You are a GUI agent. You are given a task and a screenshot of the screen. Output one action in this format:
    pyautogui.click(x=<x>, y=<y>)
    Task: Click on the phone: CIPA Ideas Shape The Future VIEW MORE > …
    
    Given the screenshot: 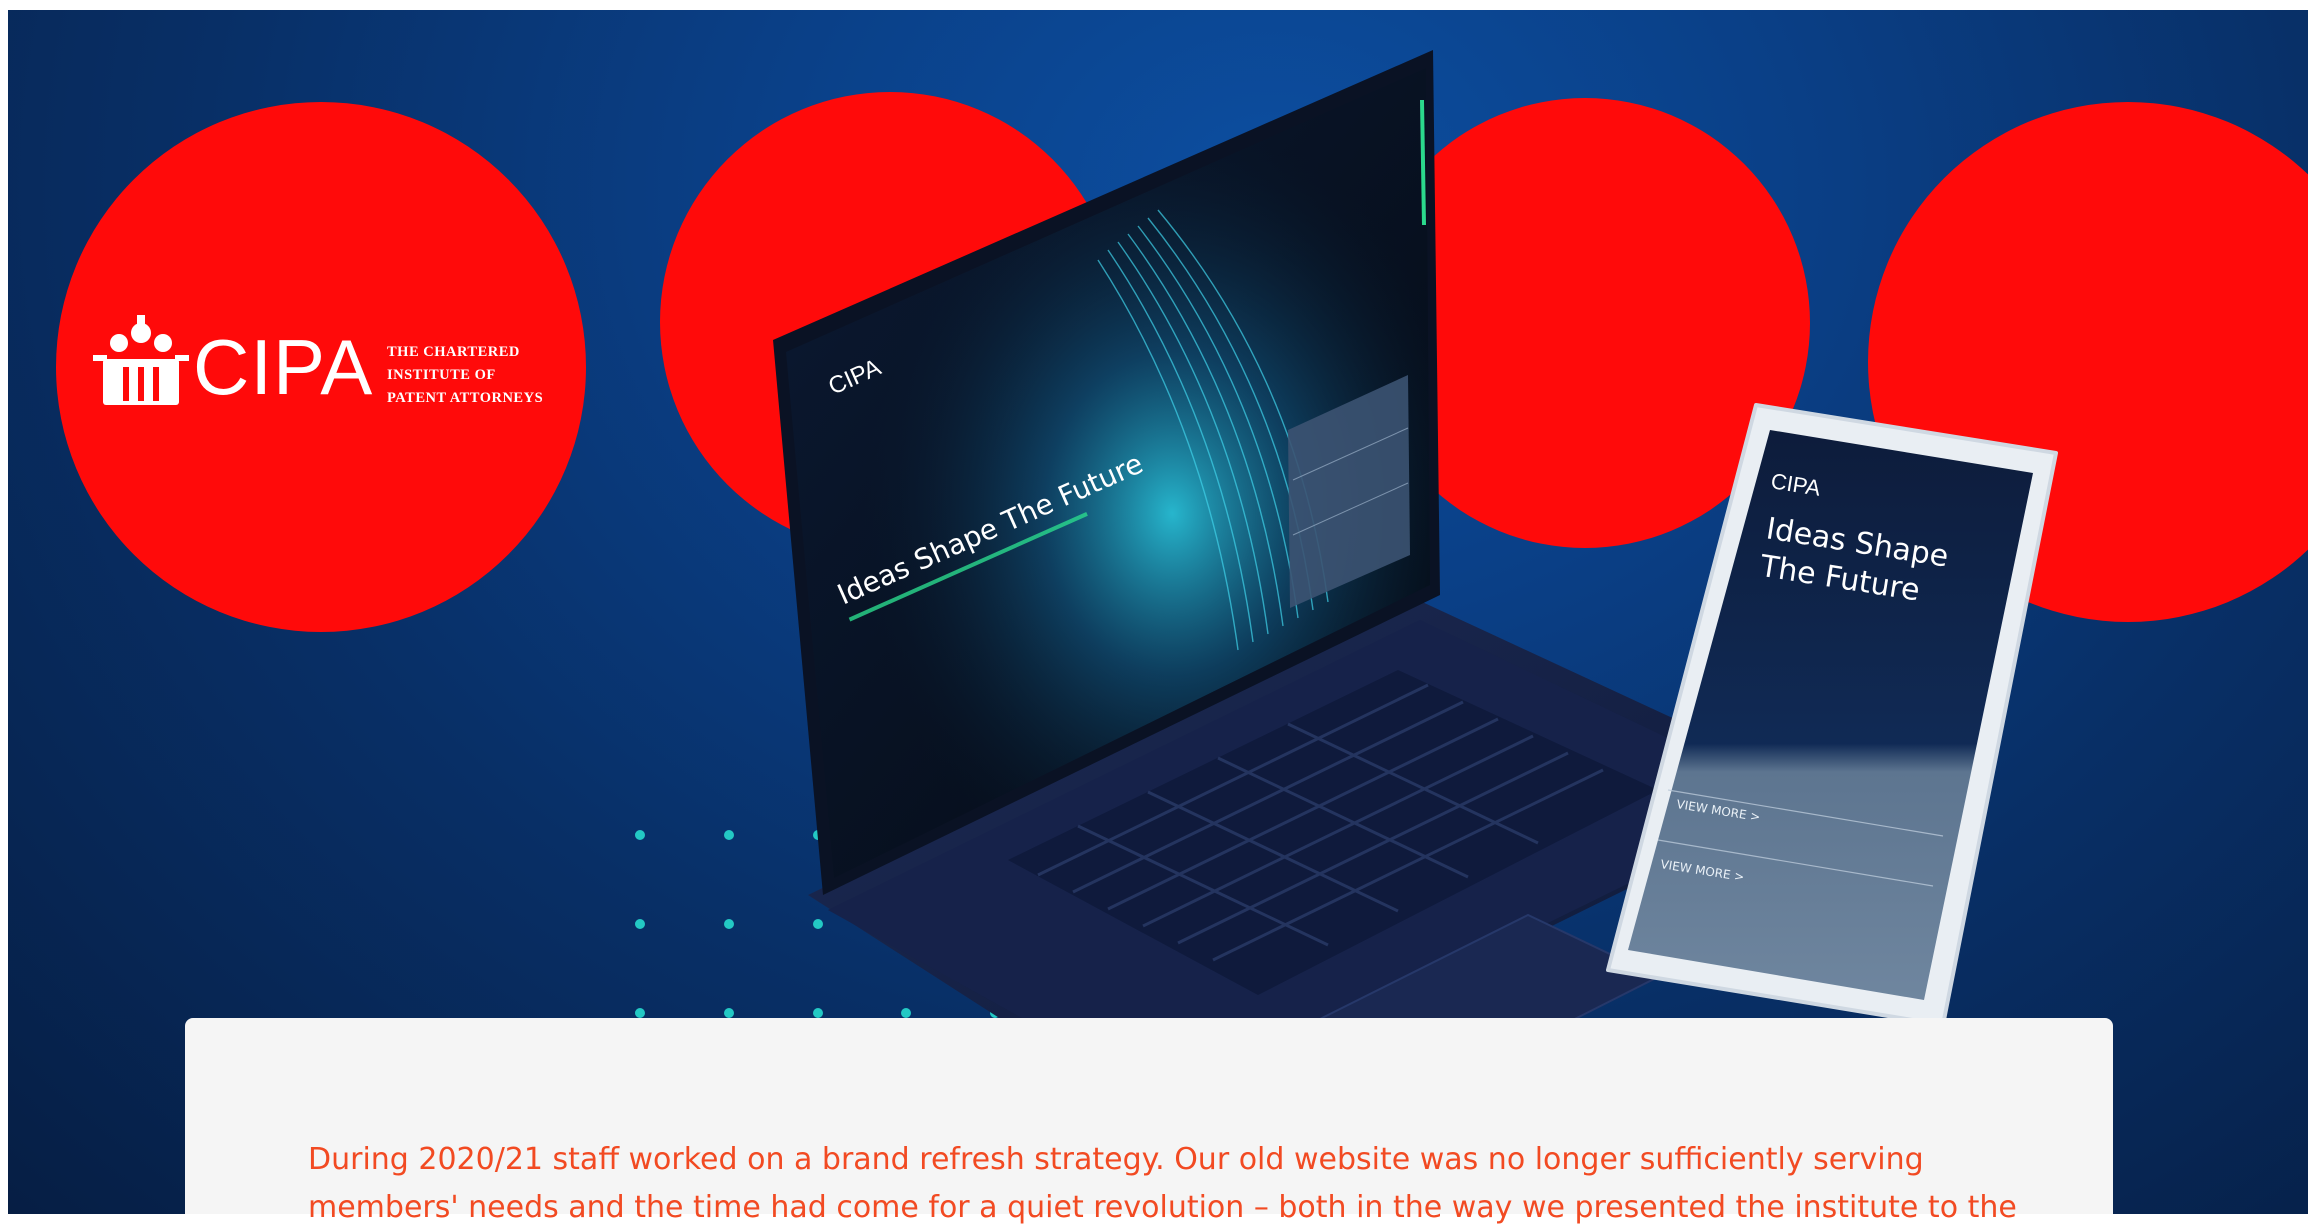 What is the action you would take?
    pyautogui.click(x=1832, y=715)
    